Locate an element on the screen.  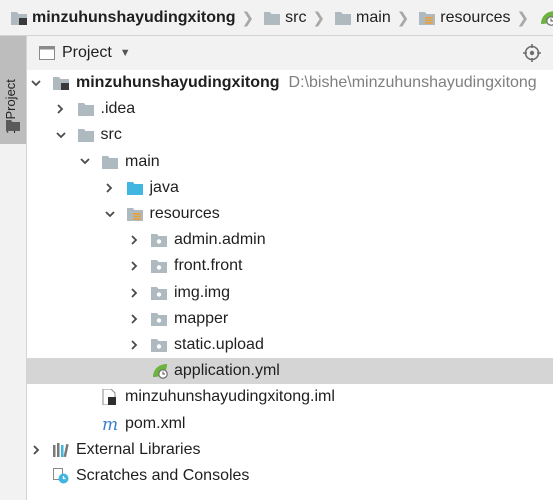
left-tool-stripe: 1: Project is located at coordinates (13, 268).